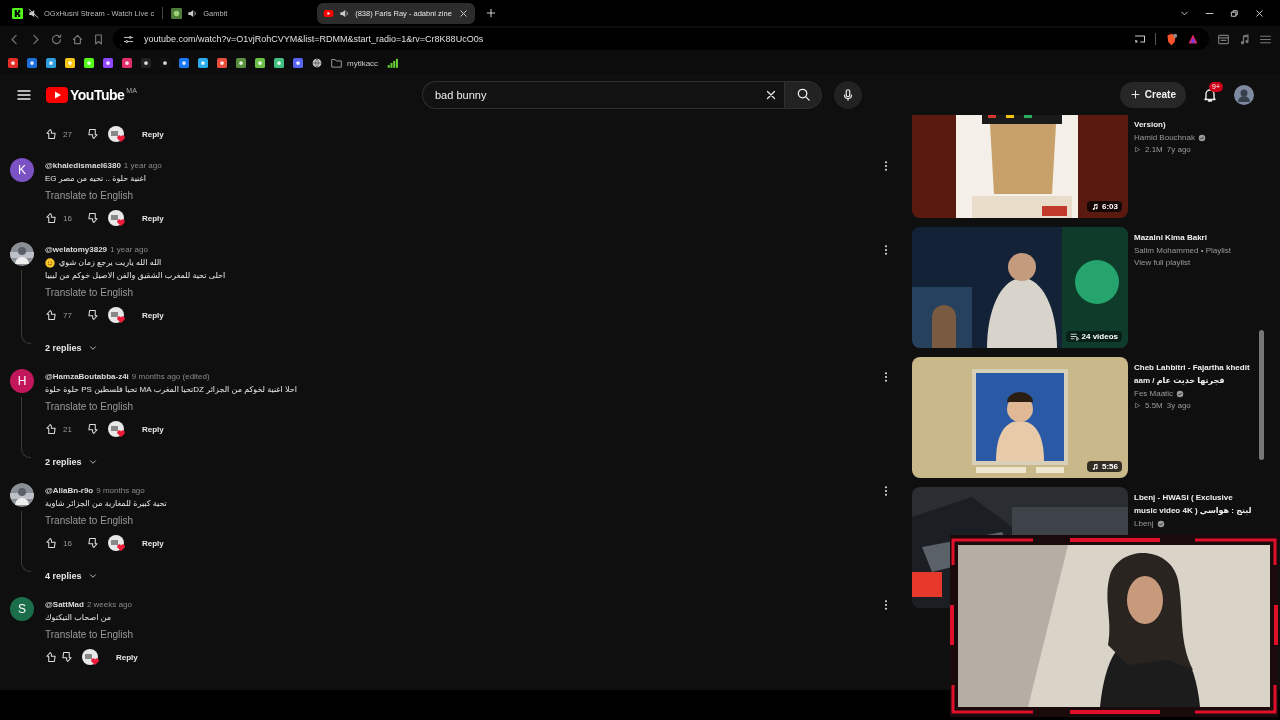 This screenshot has height=720, width=1280. What do you see at coordinates (1144, 523) in the screenshot?
I see `channel-name: Lbenj` at bounding box center [1144, 523].